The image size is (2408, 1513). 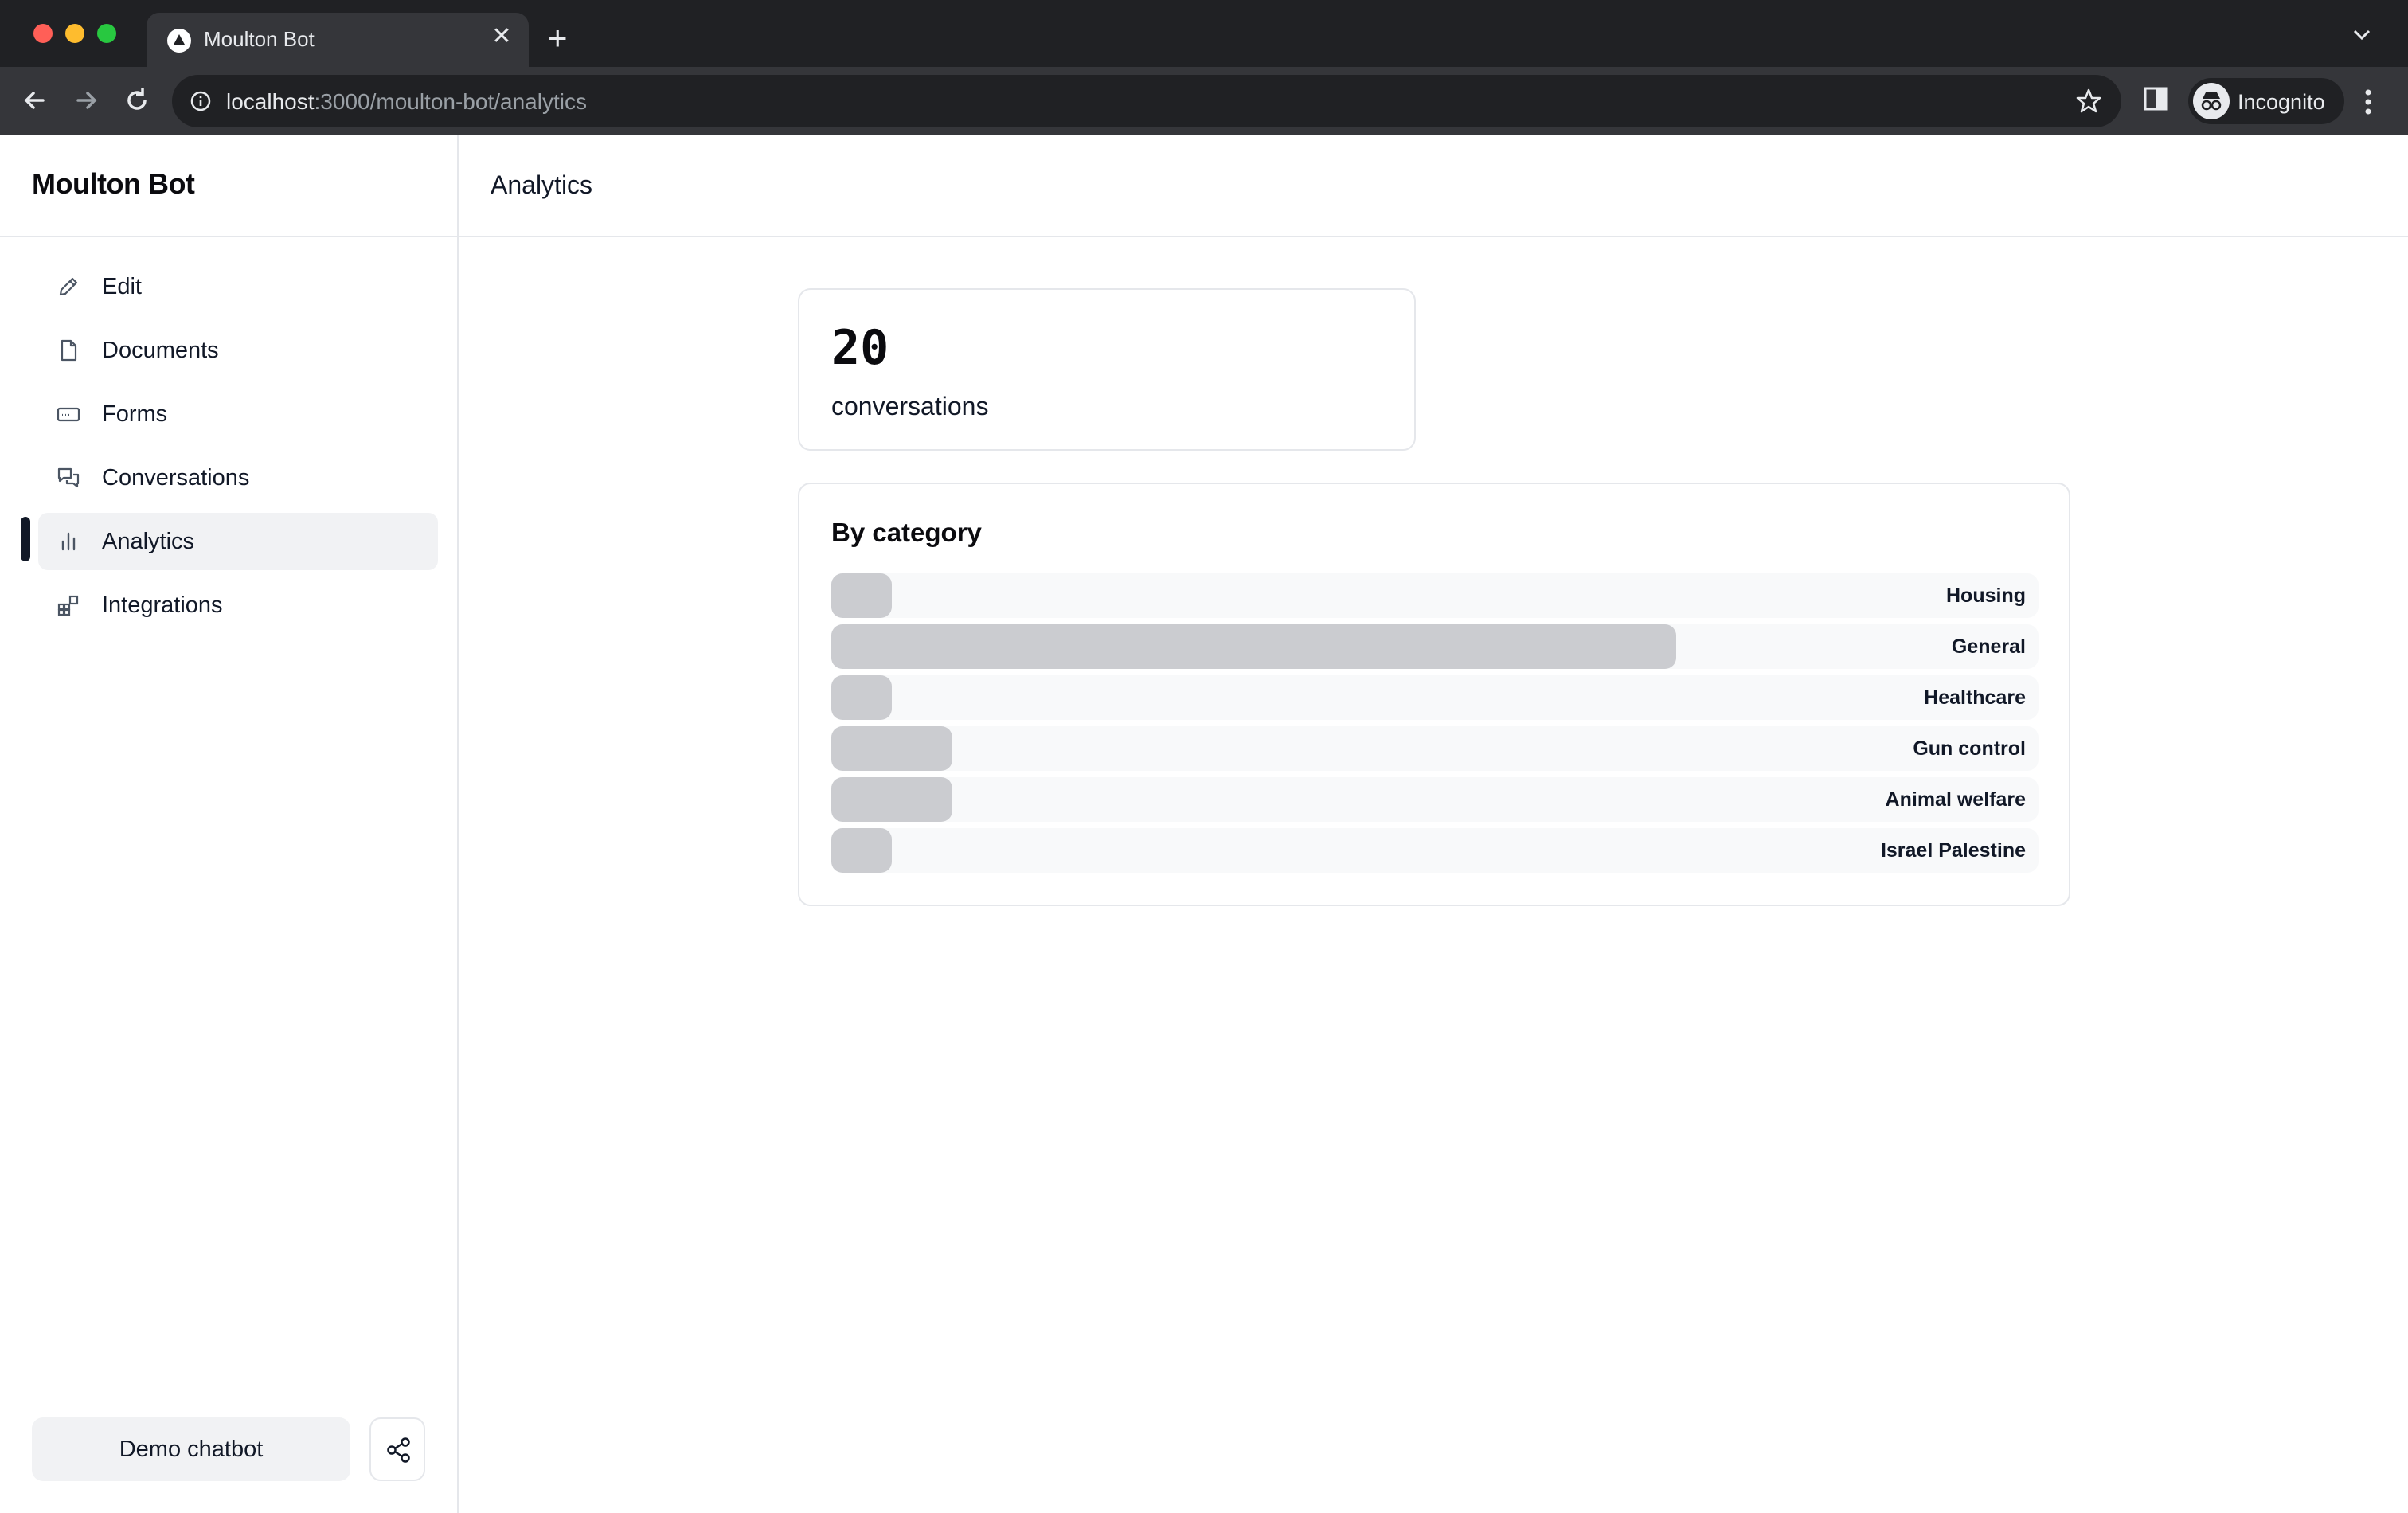 What do you see at coordinates (238, 414) in the screenshot?
I see `sidebar-item-forms: Forms` at bounding box center [238, 414].